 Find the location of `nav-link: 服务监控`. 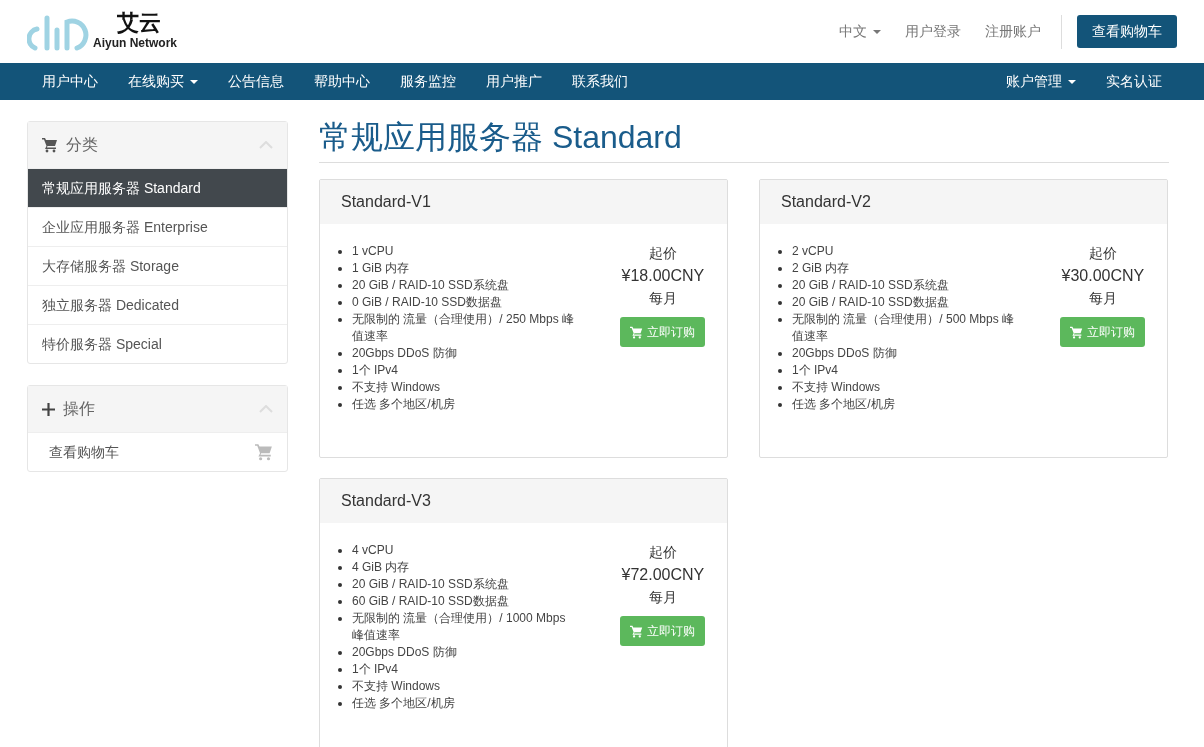

nav-link: 服务监控 is located at coordinates (428, 81).